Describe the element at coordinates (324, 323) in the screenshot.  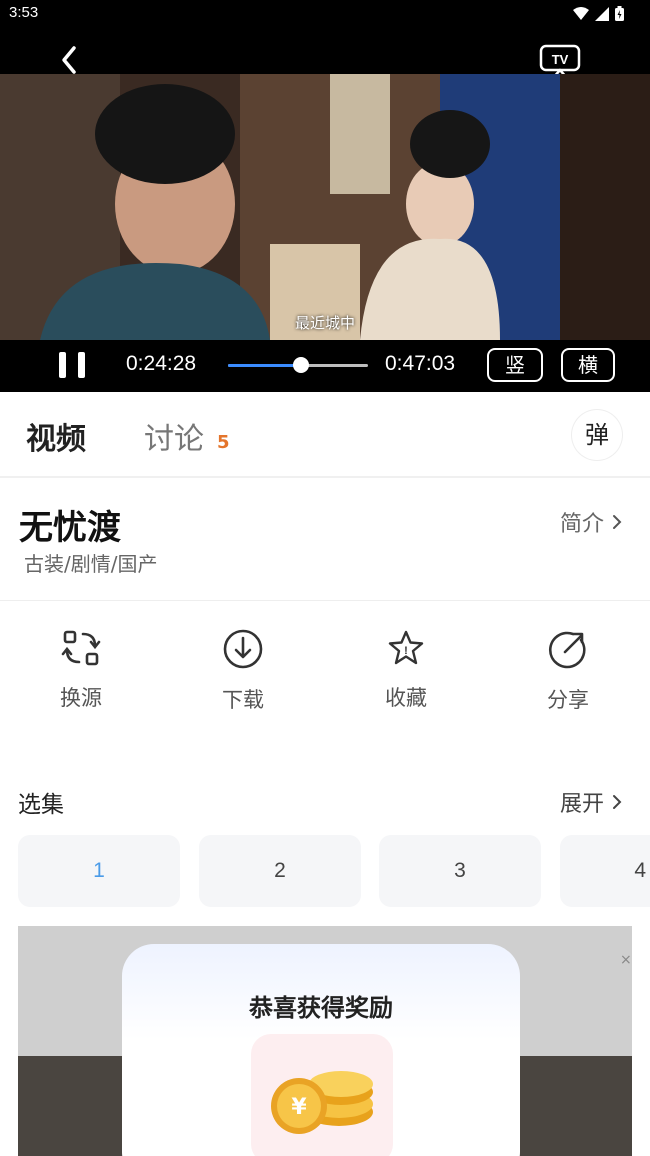
I see `video-subtitle: 最近城中` at that location.